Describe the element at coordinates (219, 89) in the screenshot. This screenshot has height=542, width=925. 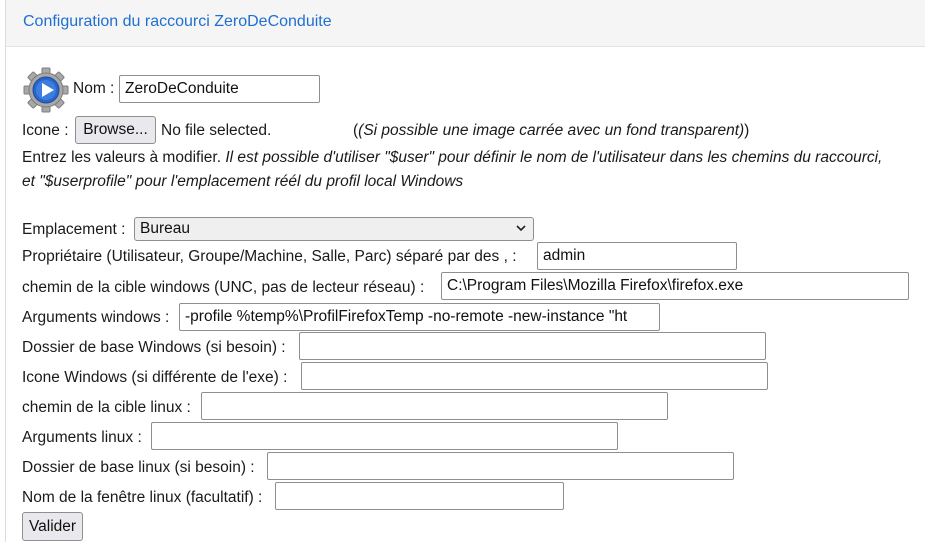
I see `name-input: ZeroDeConduite` at that location.